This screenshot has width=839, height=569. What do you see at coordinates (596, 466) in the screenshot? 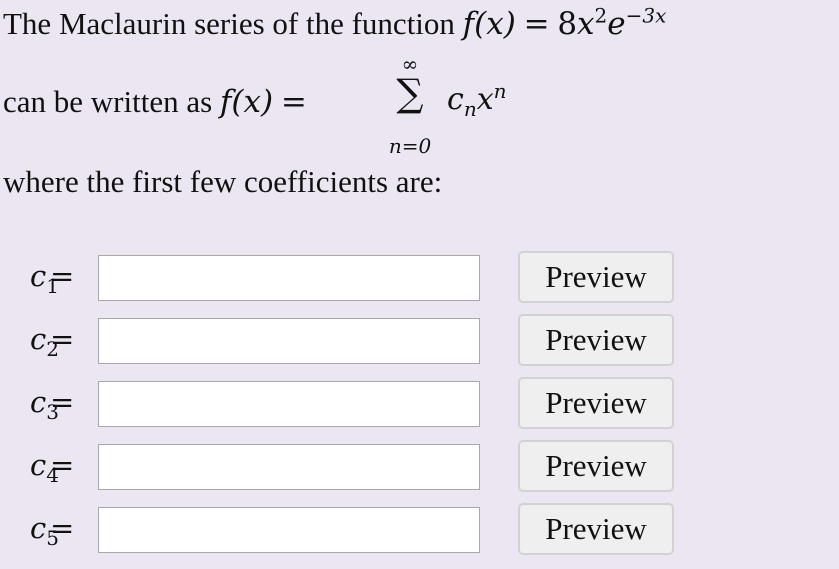
I see `preview-button-c4: Preview` at bounding box center [596, 466].